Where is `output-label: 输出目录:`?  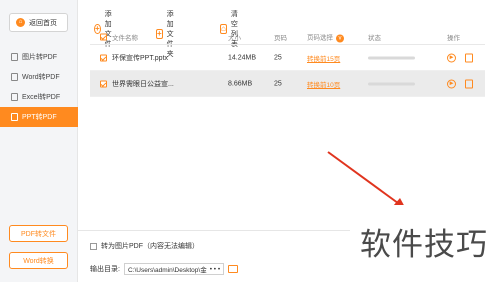 output-label: 输出目录: is located at coordinates (105, 269).